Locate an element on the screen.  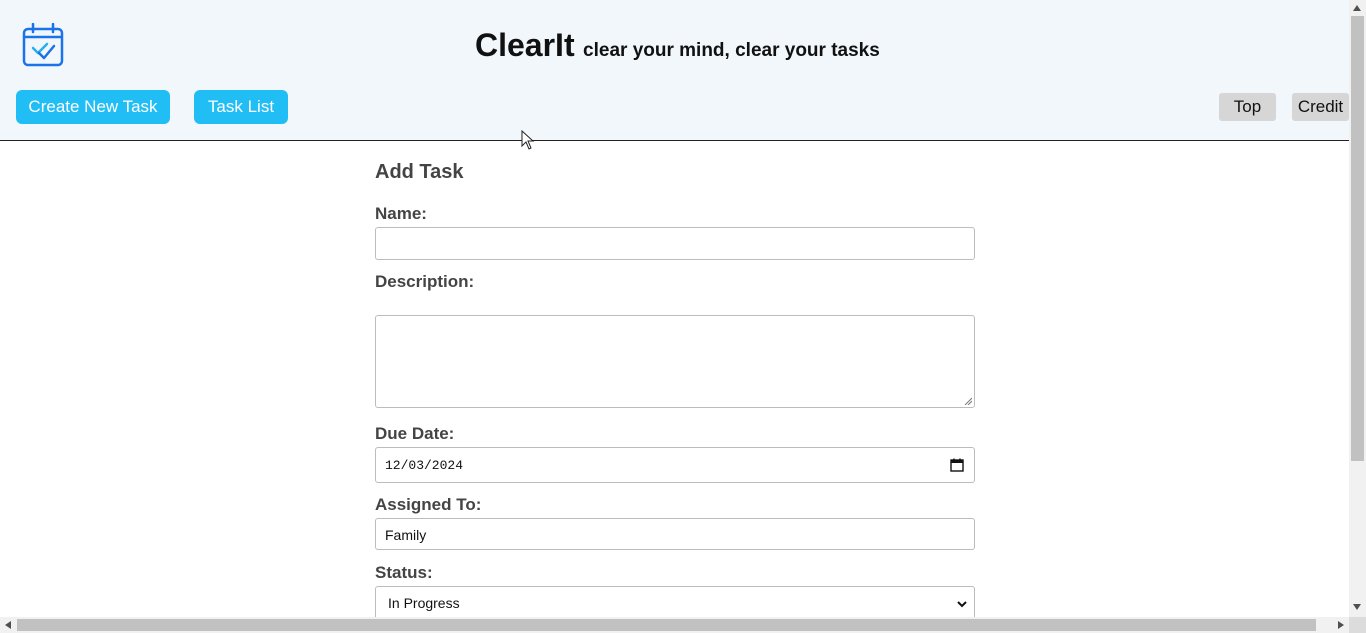
app-name: ClearIt is located at coordinates (525, 45).